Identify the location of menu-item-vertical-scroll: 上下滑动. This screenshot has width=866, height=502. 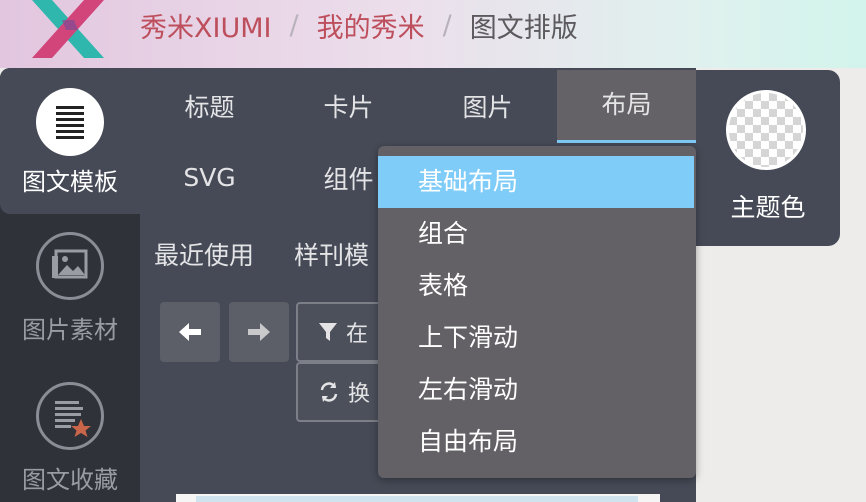
(537, 338).